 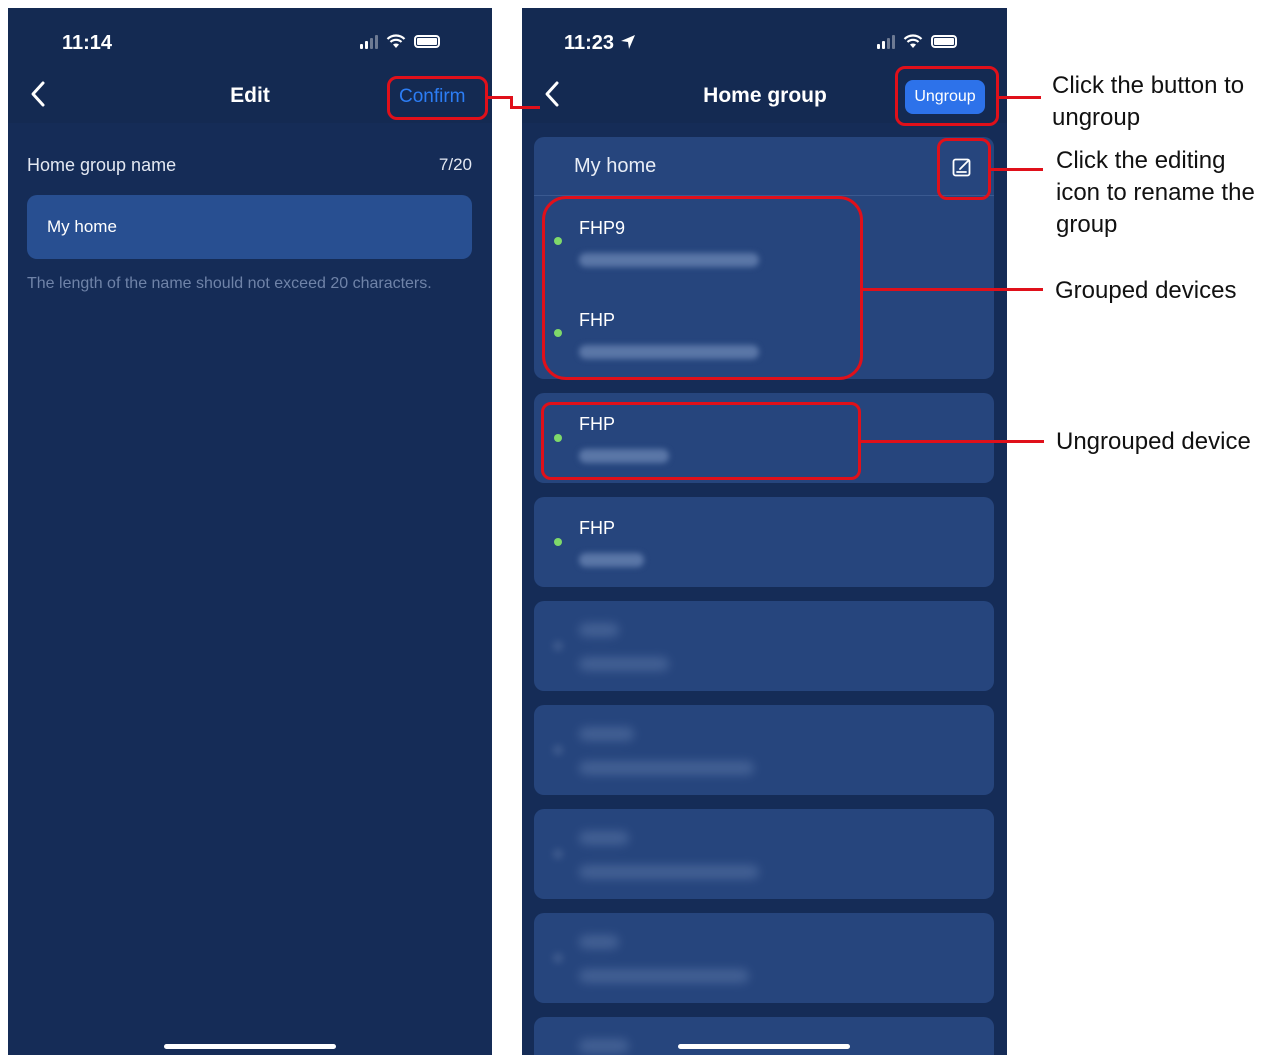 What do you see at coordinates (701, 441) in the screenshot?
I see `ungrouped-device-highlight` at bounding box center [701, 441].